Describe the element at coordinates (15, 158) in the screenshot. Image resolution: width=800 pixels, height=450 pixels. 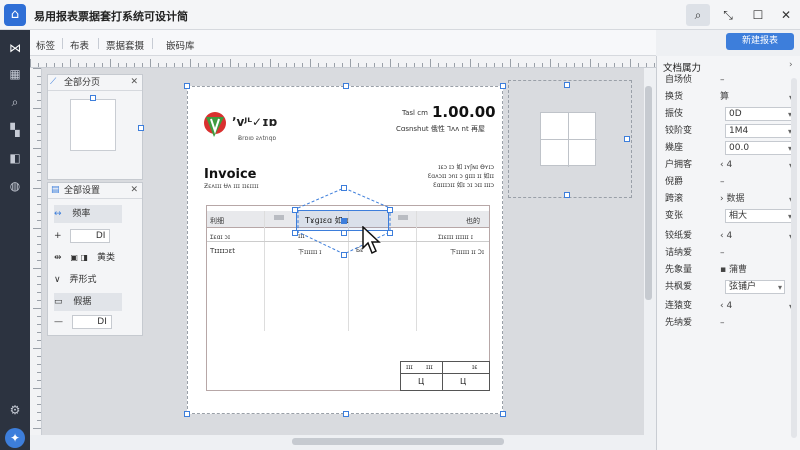
I see `layers-icon: ◧` at that location.